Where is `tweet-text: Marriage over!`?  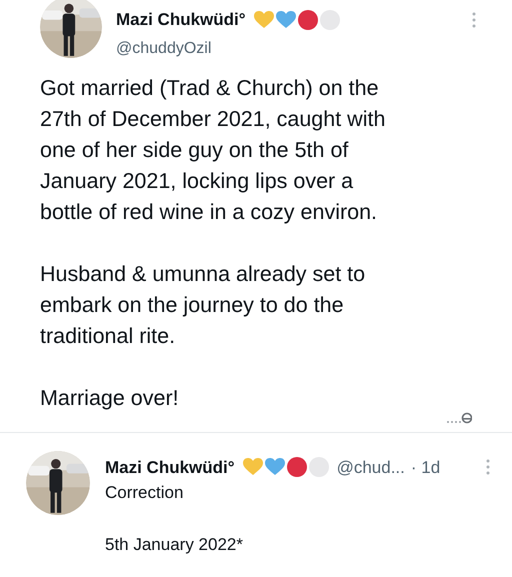 tweet-text: Marriage over! is located at coordinates (110, 398).